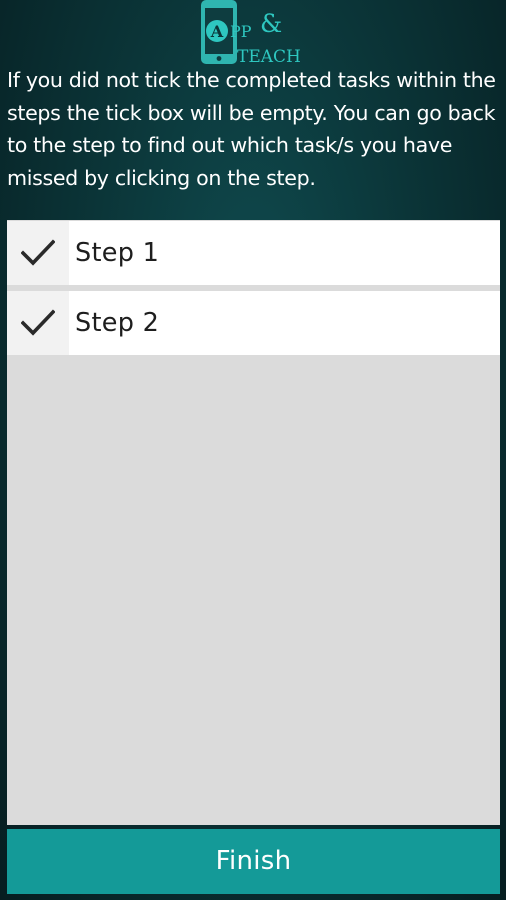 This screenshot has height=900, width=506. Describe the element at coordinates (271, 23) in the screenshot. I see `logo-ampersand: &` at that location.